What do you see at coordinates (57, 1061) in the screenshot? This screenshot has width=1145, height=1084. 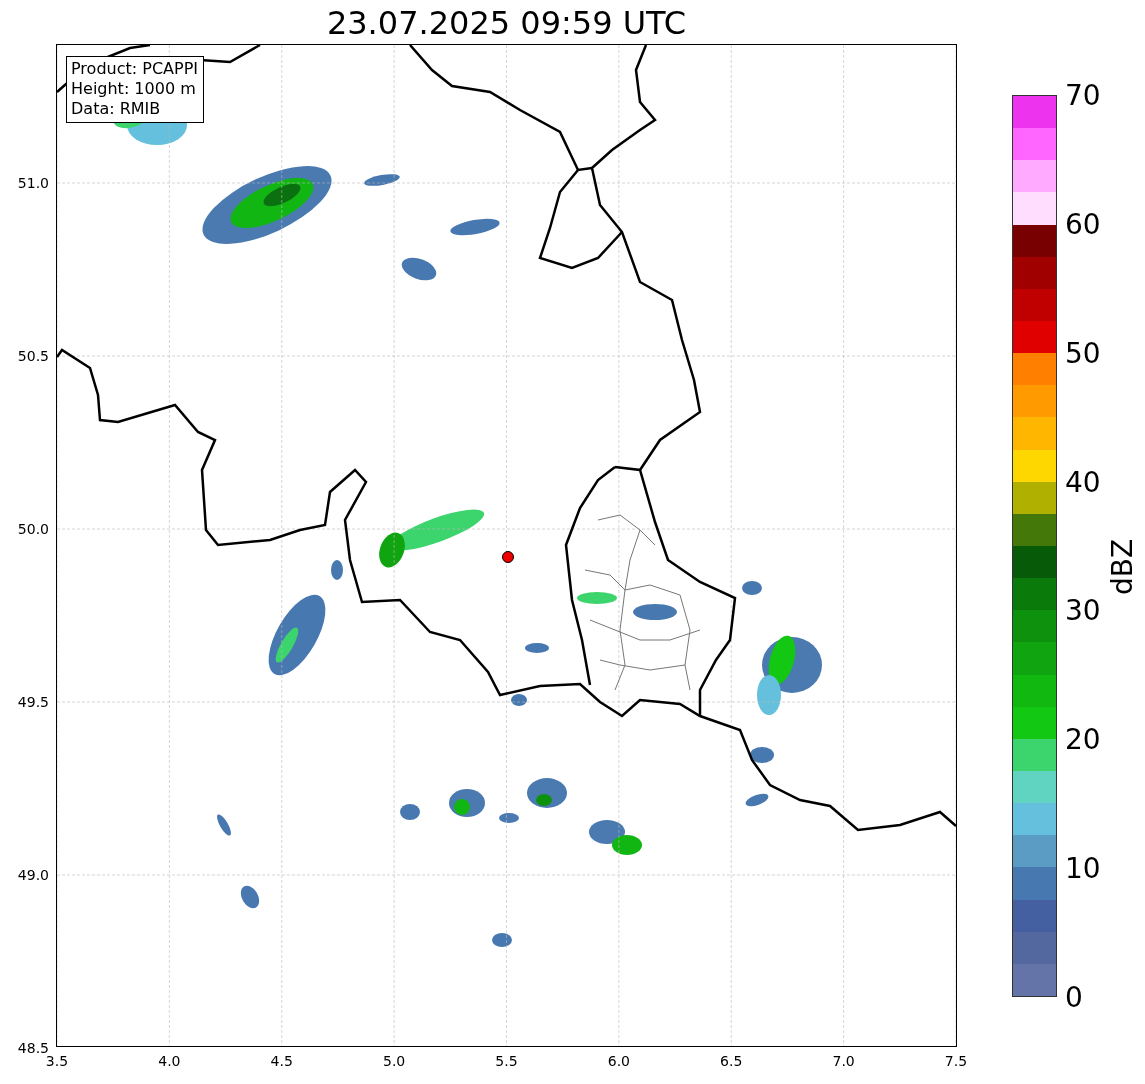 I see `axis-tick-label: 3.5` at bounding box center [57, 1061].